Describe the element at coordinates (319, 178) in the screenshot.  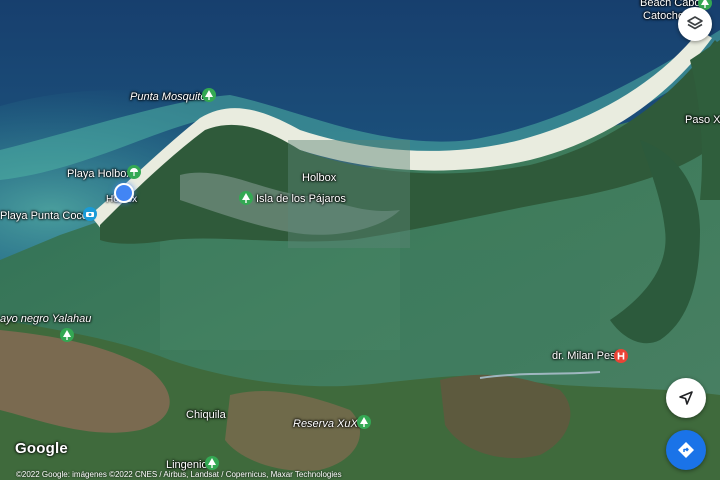
I see `place-label-holbox: Holbox` at that location.